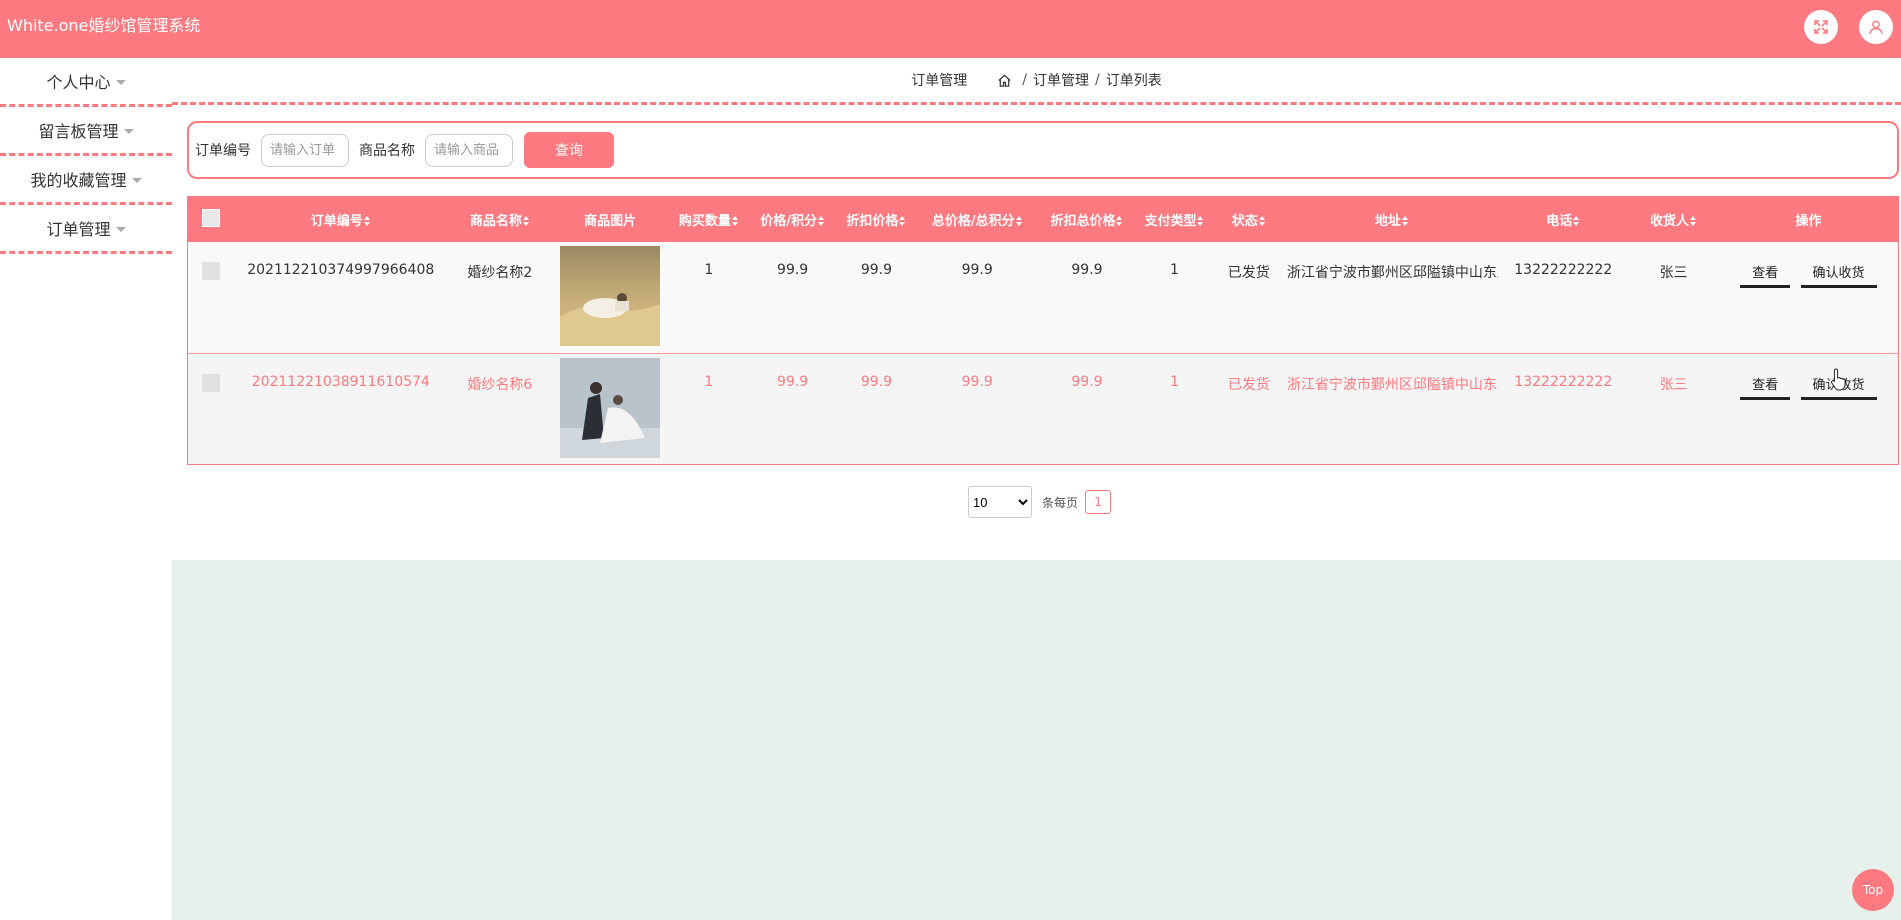 The image size is (1901, 920). I want to click on column-header-address: 地址, so click(1392, 219).